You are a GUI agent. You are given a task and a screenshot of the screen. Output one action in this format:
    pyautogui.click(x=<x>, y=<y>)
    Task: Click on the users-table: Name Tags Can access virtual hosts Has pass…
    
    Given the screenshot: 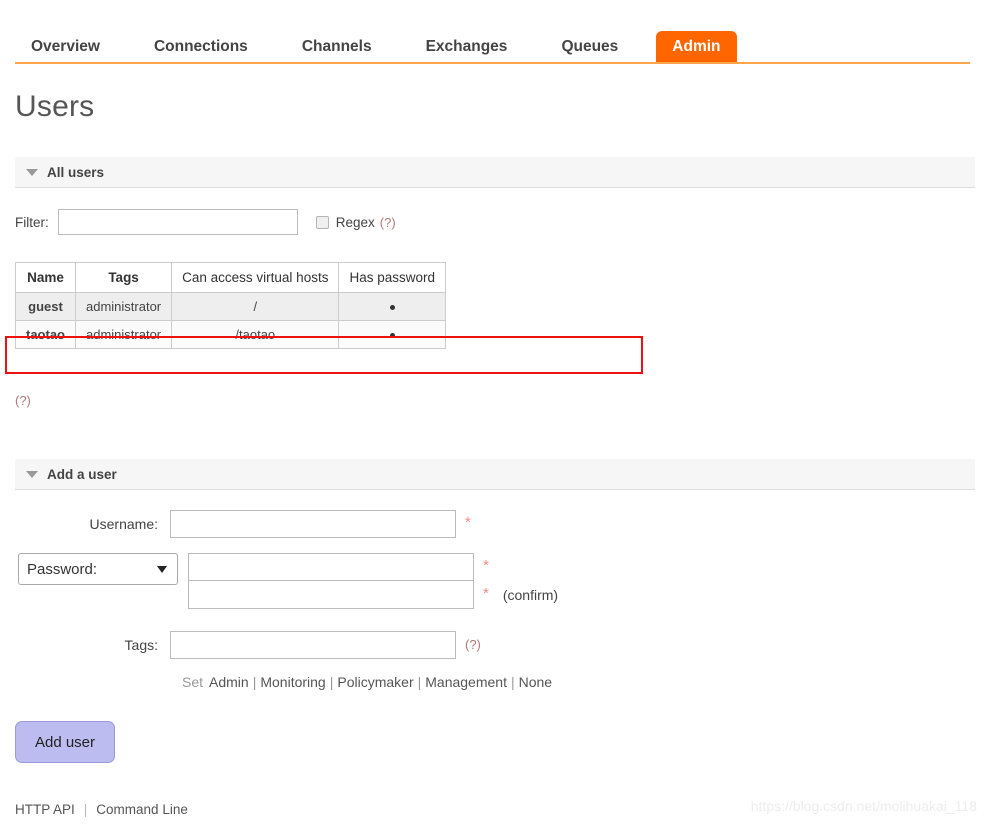 What is the action you would take?
    pyautogui.click(x=230, y=305)
    